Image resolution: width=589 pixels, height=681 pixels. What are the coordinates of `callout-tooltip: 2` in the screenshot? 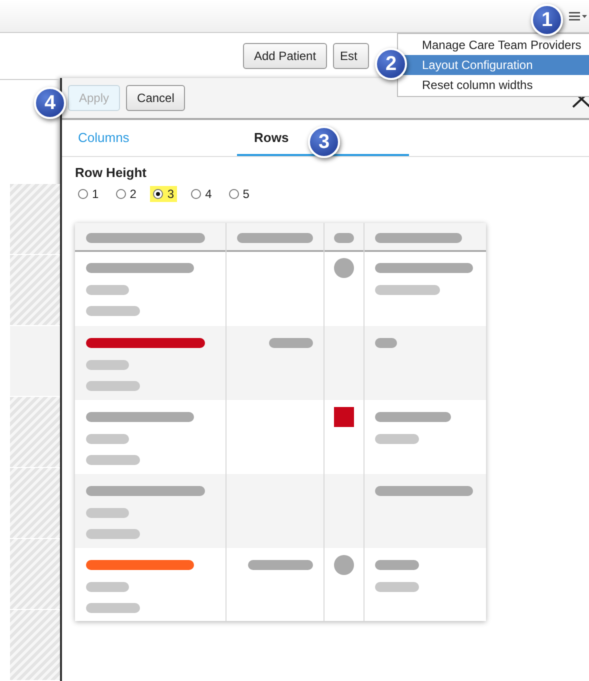 It's located at (391, 64).